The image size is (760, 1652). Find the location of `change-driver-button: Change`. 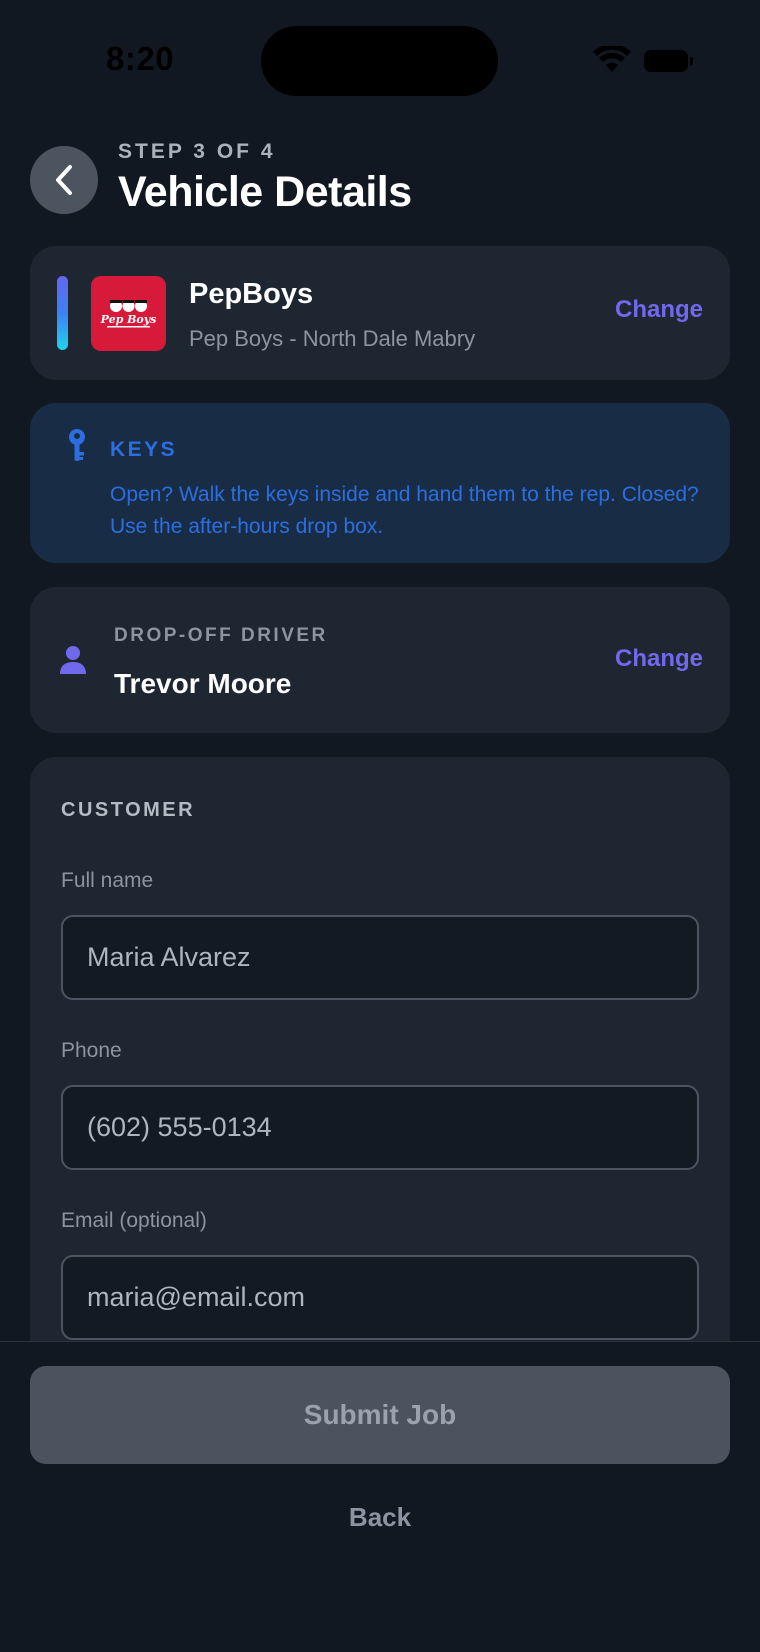

change-driver-button: Change is located at coordinates (659, 659).